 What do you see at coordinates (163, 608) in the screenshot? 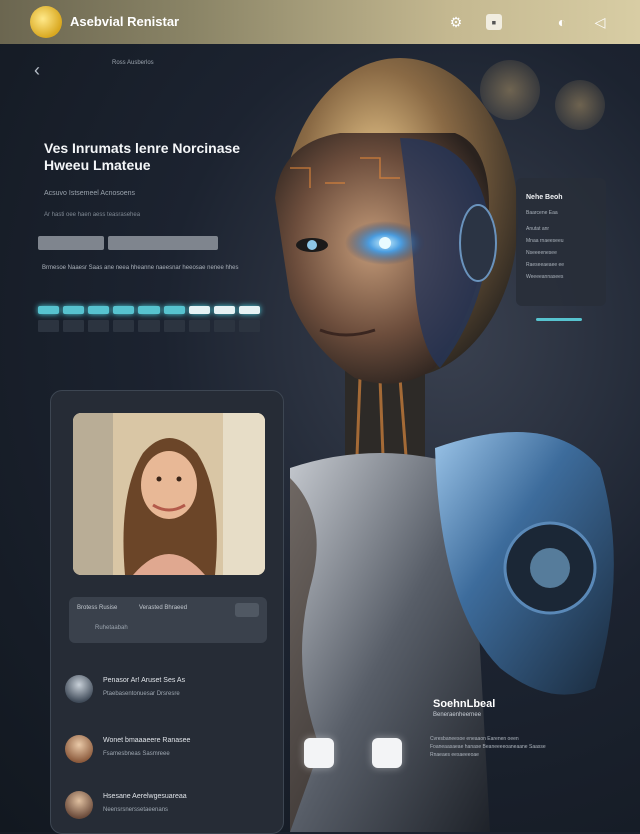
I see `info-value: Verasted Bhraeed` at bounding box center [163, 608].